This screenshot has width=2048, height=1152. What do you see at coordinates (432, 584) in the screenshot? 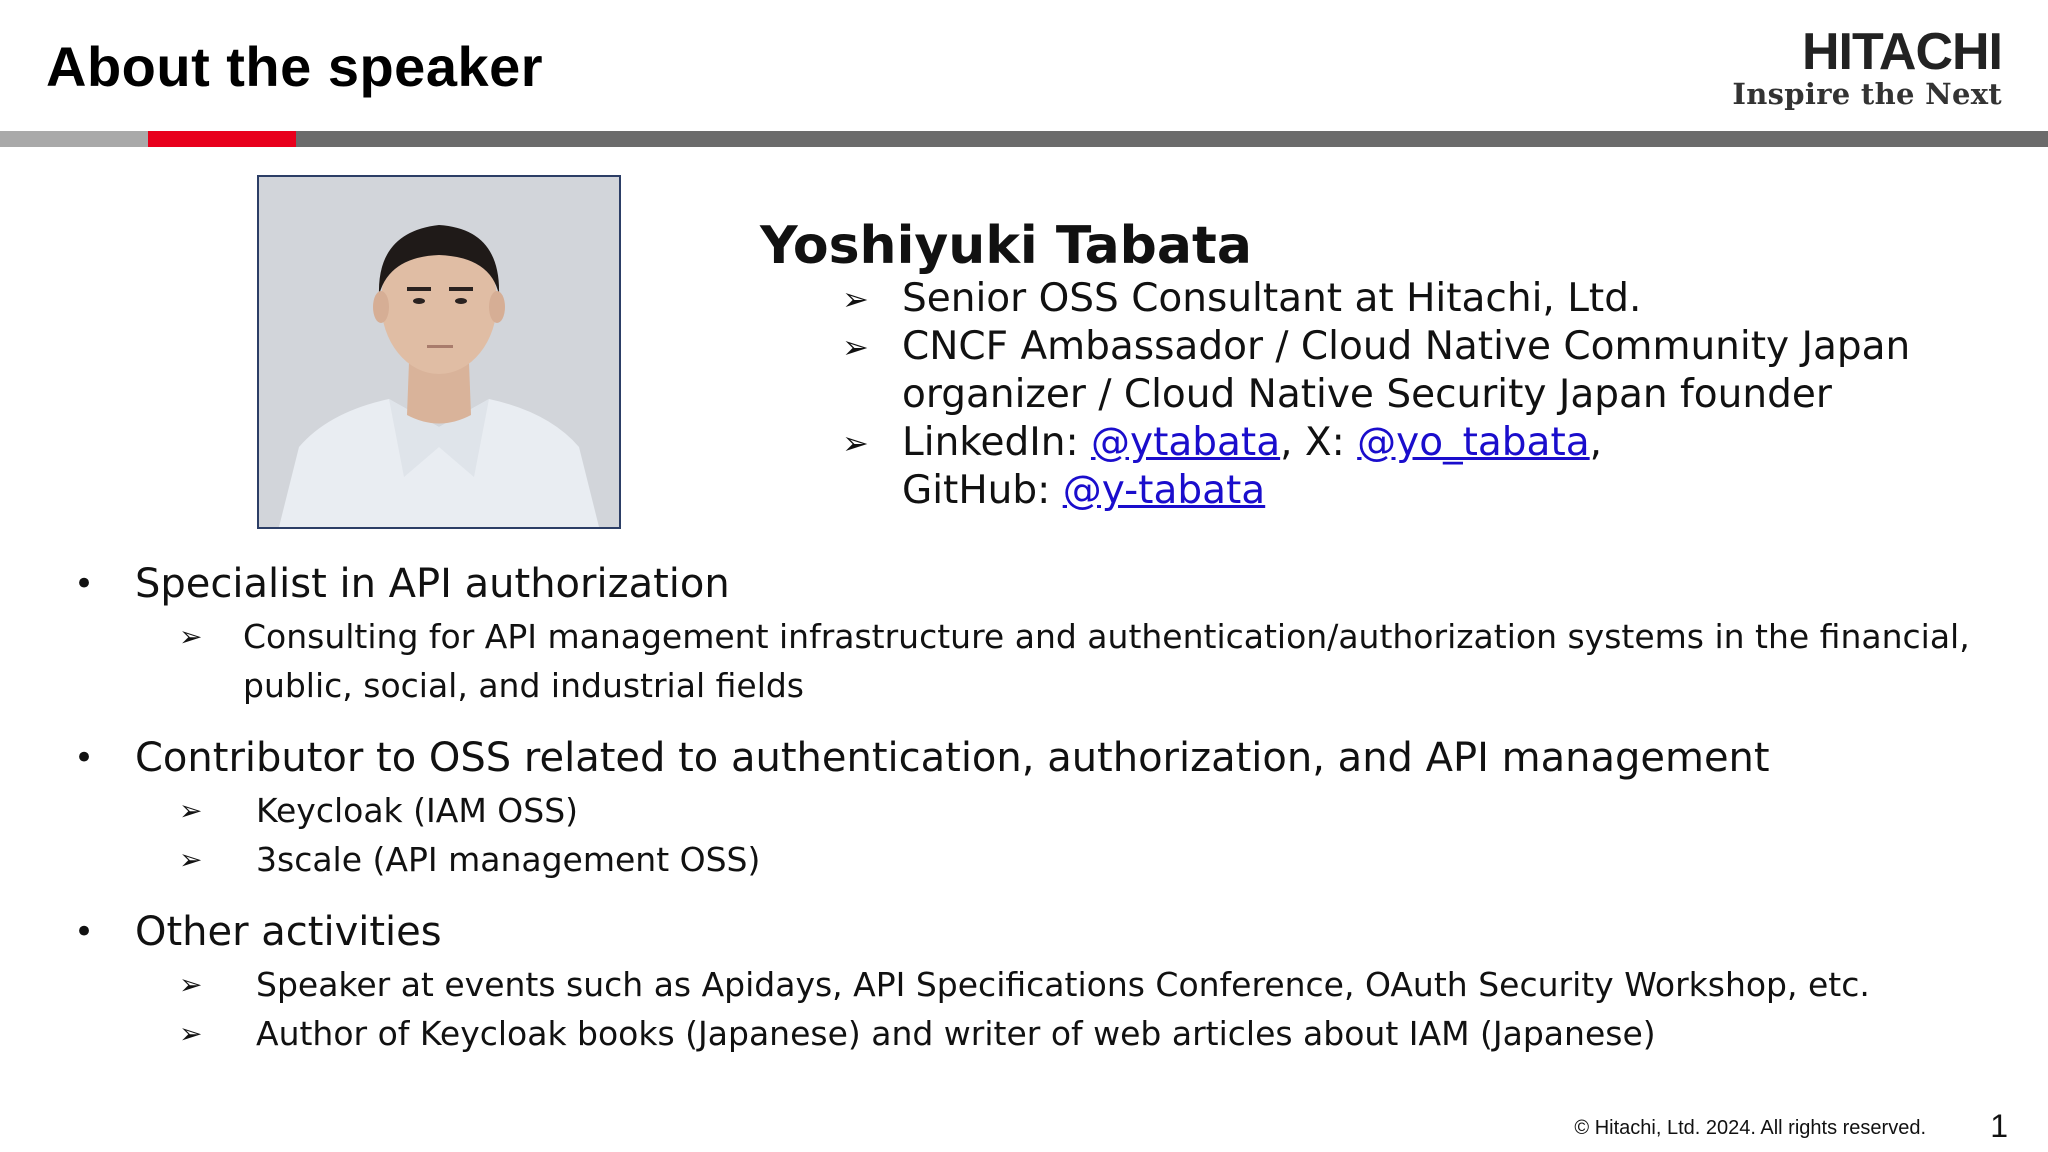
I see `section-heading-text: Specialist in API authorization` at bounding box center [432, 584].